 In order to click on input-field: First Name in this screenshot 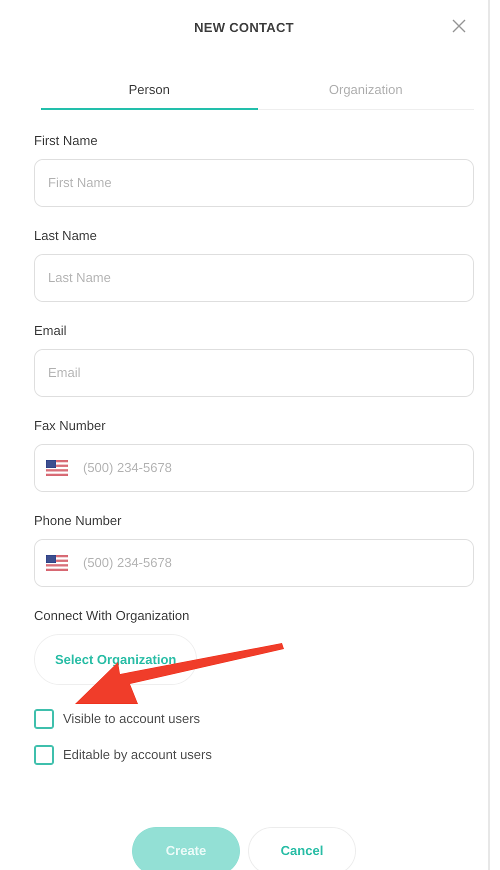, I will do `click(254, 182)`.